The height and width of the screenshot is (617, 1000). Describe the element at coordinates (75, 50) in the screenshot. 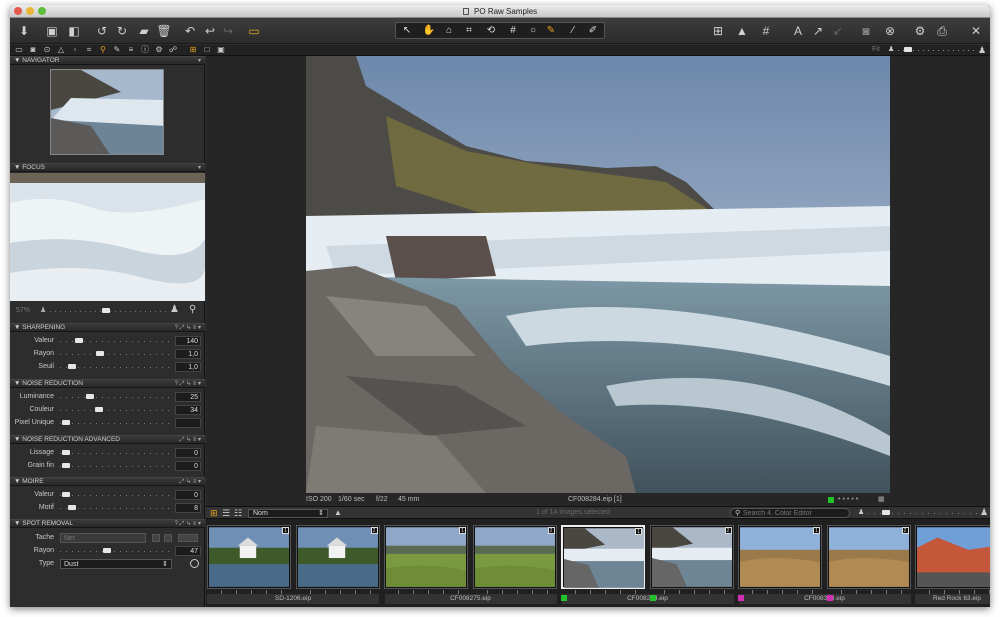

I see `drop-tab-icon: ◦` at that location.